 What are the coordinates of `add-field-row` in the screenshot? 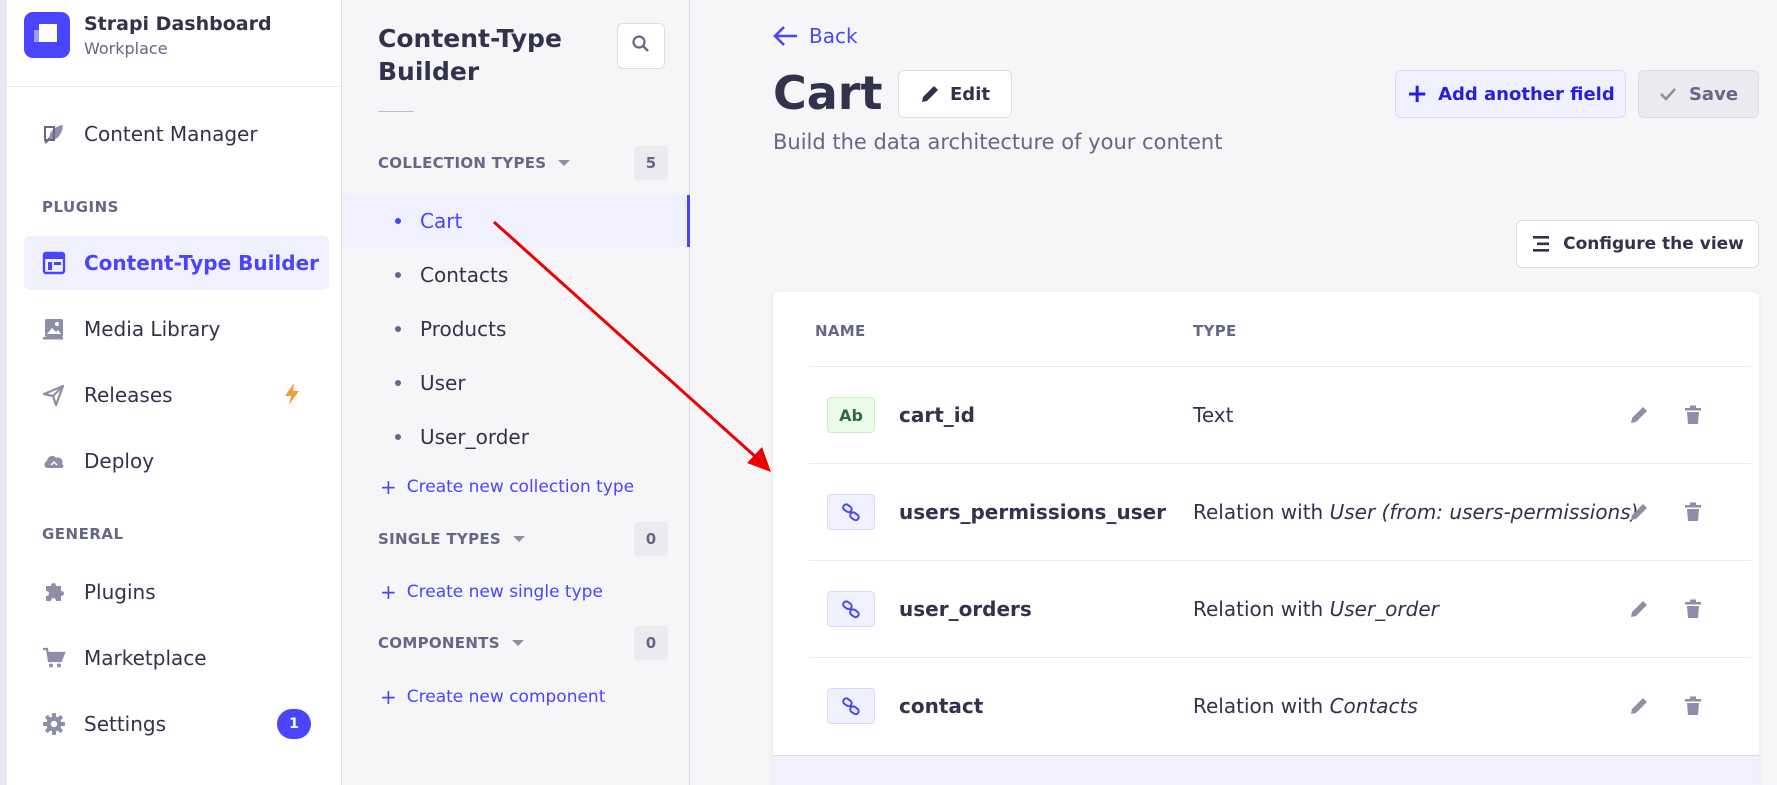 It's located at (1266, 770).